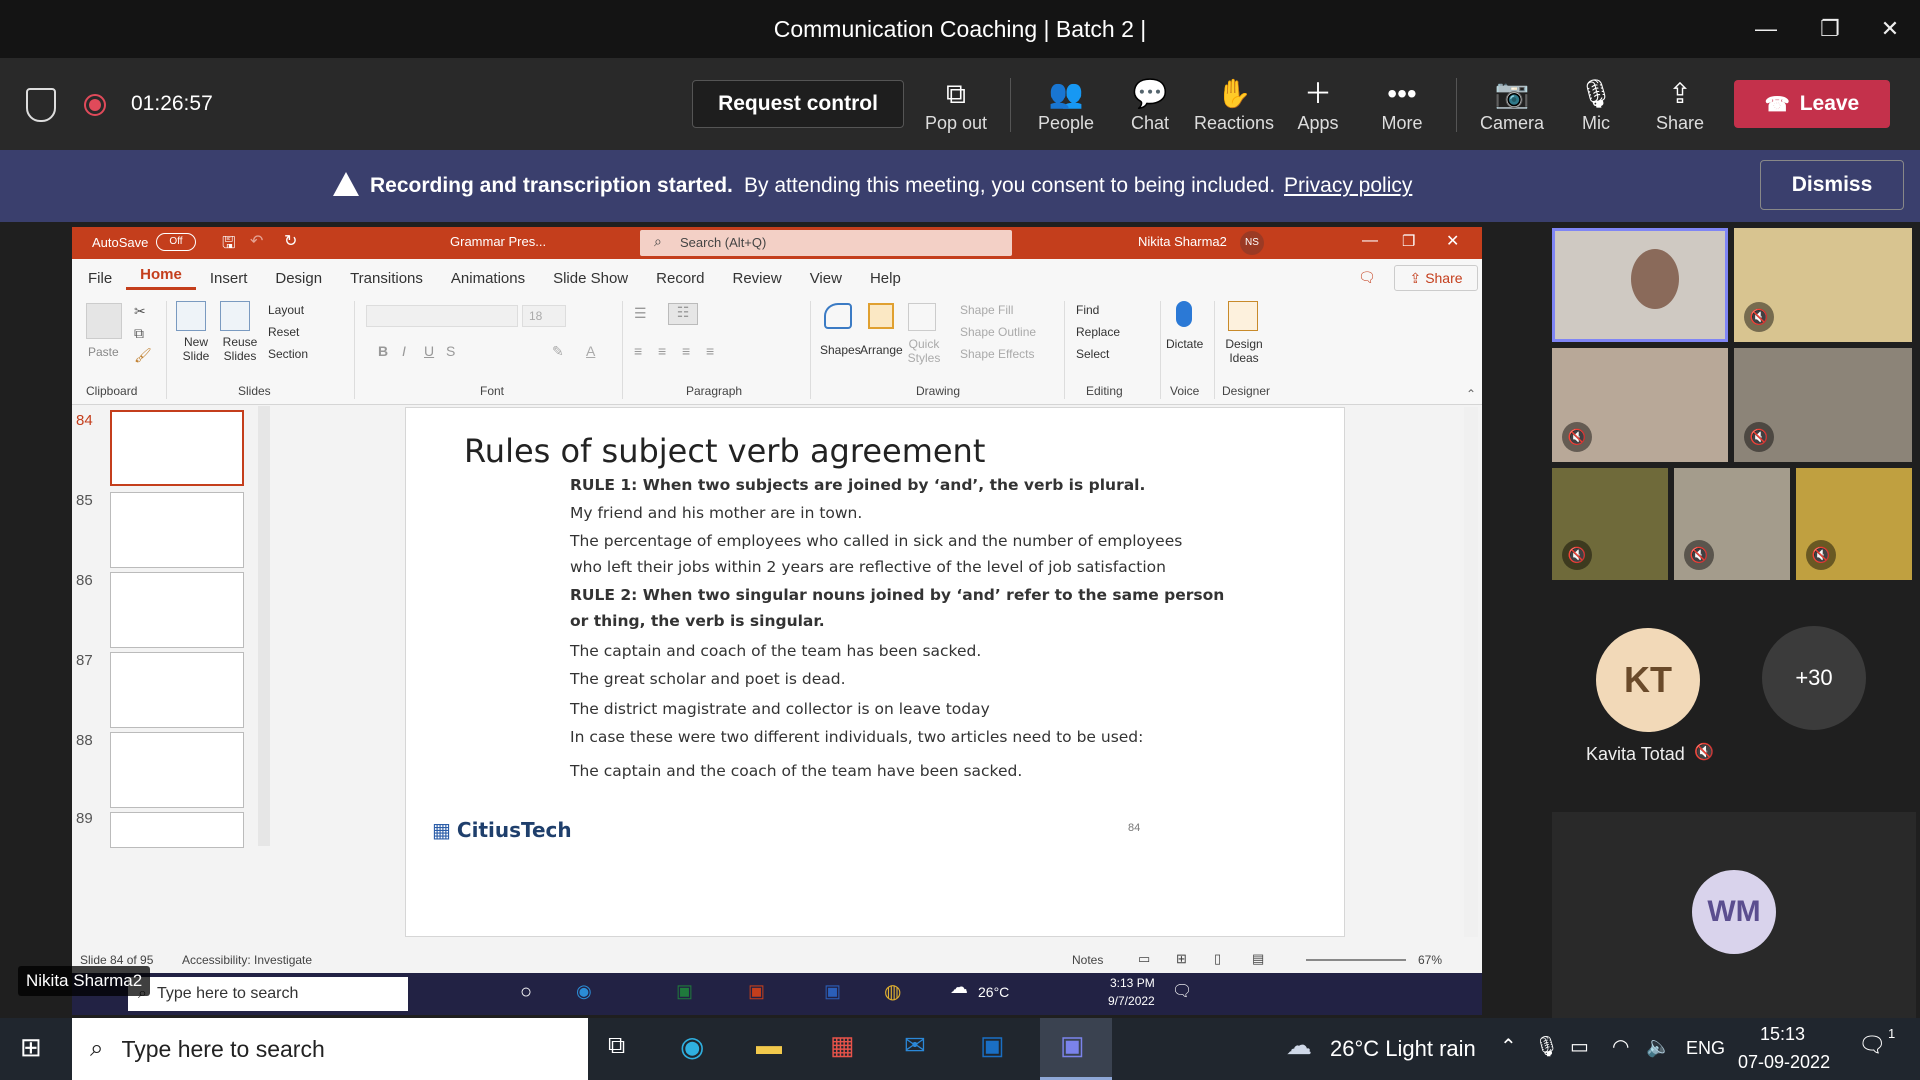 This screenshot has width=1920, height=1080. Describe the element at coordinates (283, 332) in the screenshot. I see `reset-button: Reset` at that location.